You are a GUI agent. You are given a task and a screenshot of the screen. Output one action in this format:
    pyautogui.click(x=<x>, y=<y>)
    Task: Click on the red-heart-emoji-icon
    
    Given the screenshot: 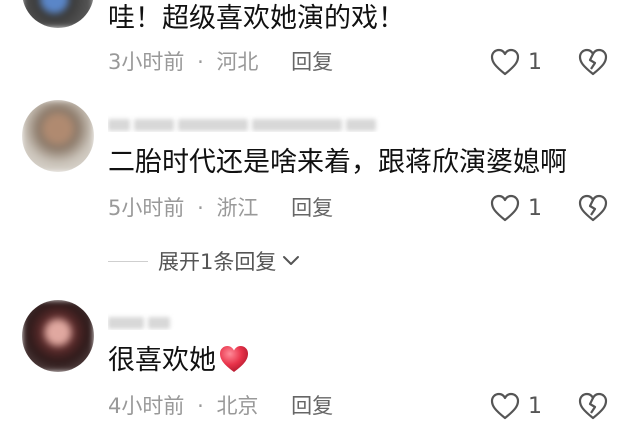 What is the action you would take?
    pyautogui.click(x=234, y=359)
    